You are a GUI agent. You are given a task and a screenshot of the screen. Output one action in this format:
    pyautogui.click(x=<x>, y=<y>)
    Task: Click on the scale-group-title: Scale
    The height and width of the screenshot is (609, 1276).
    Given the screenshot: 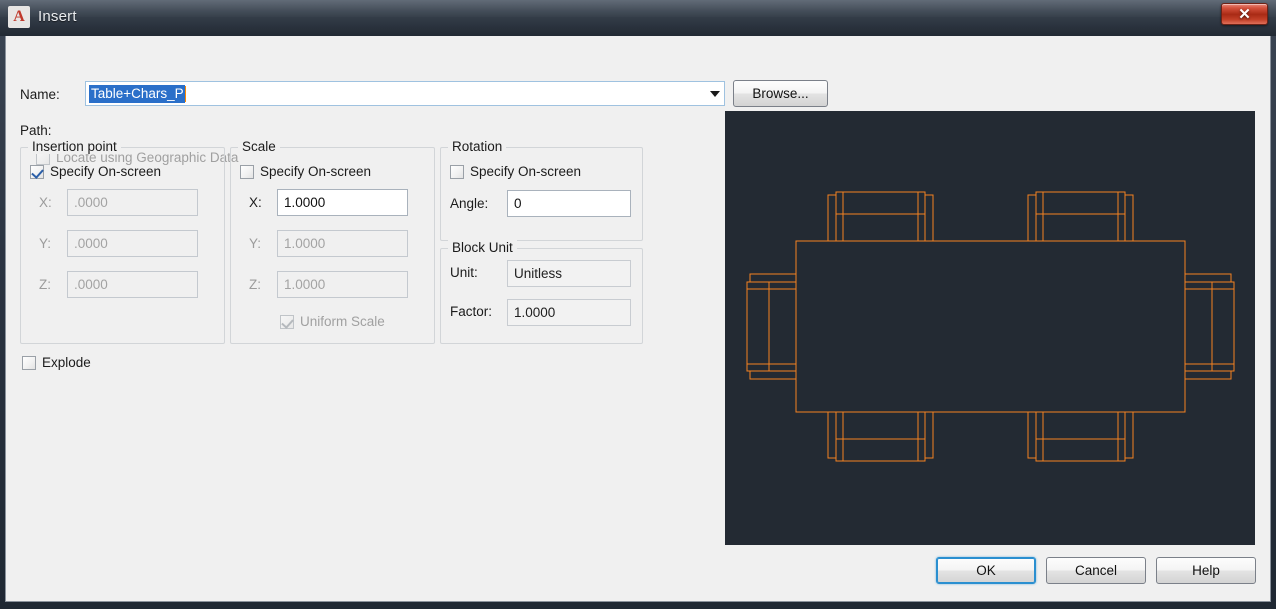 What is the action you would take?
    pyautogui.click(x=259, y=146)
    